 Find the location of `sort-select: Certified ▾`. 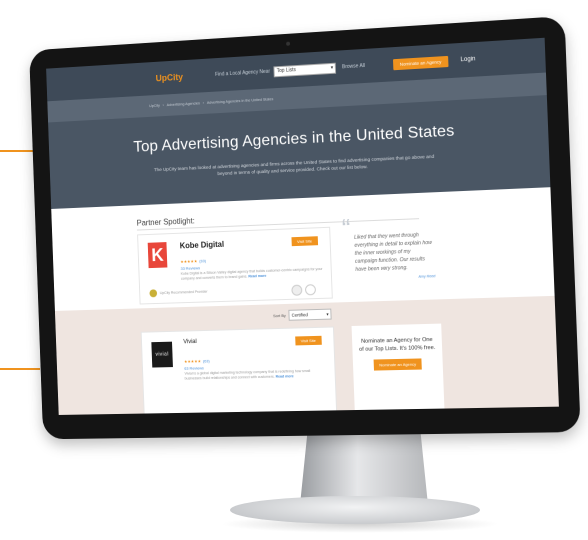

sort-select: Certified ▾ is located at coordinates (309, 315).